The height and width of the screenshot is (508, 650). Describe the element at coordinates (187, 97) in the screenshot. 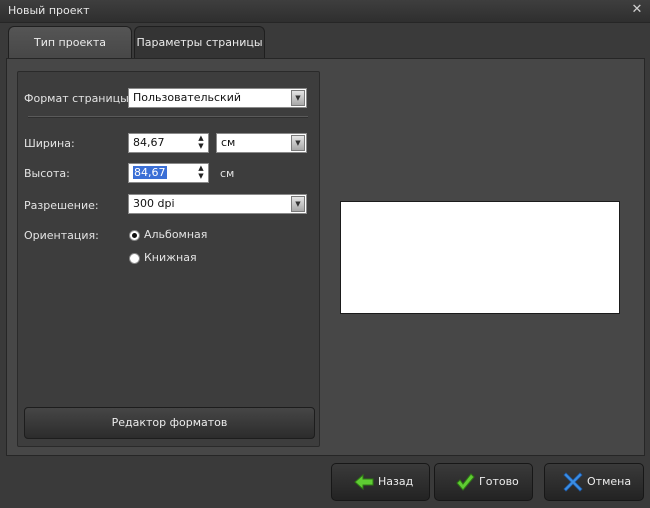

I see `page-format-value: Пользовательский` at that location.